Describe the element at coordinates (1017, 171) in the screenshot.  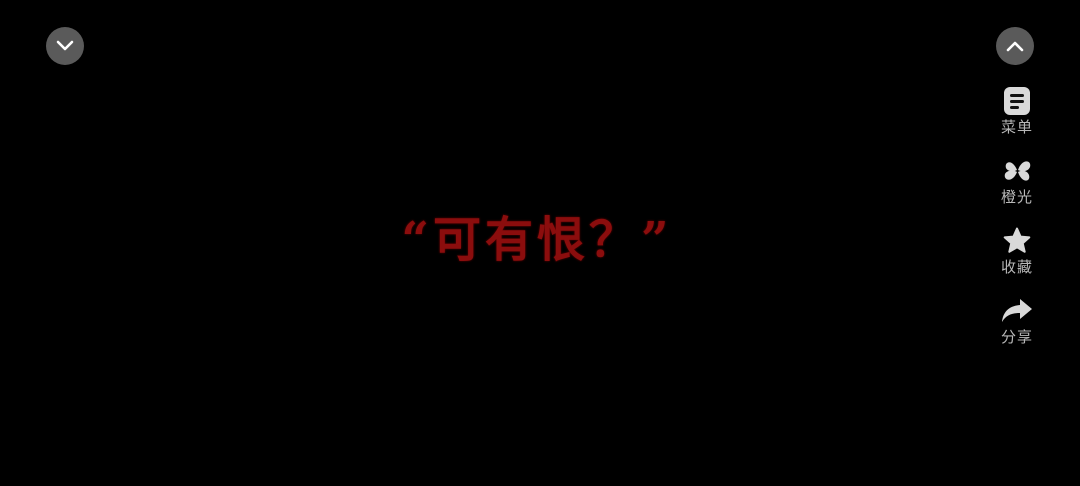
I see `orange-light-icon` at that location.